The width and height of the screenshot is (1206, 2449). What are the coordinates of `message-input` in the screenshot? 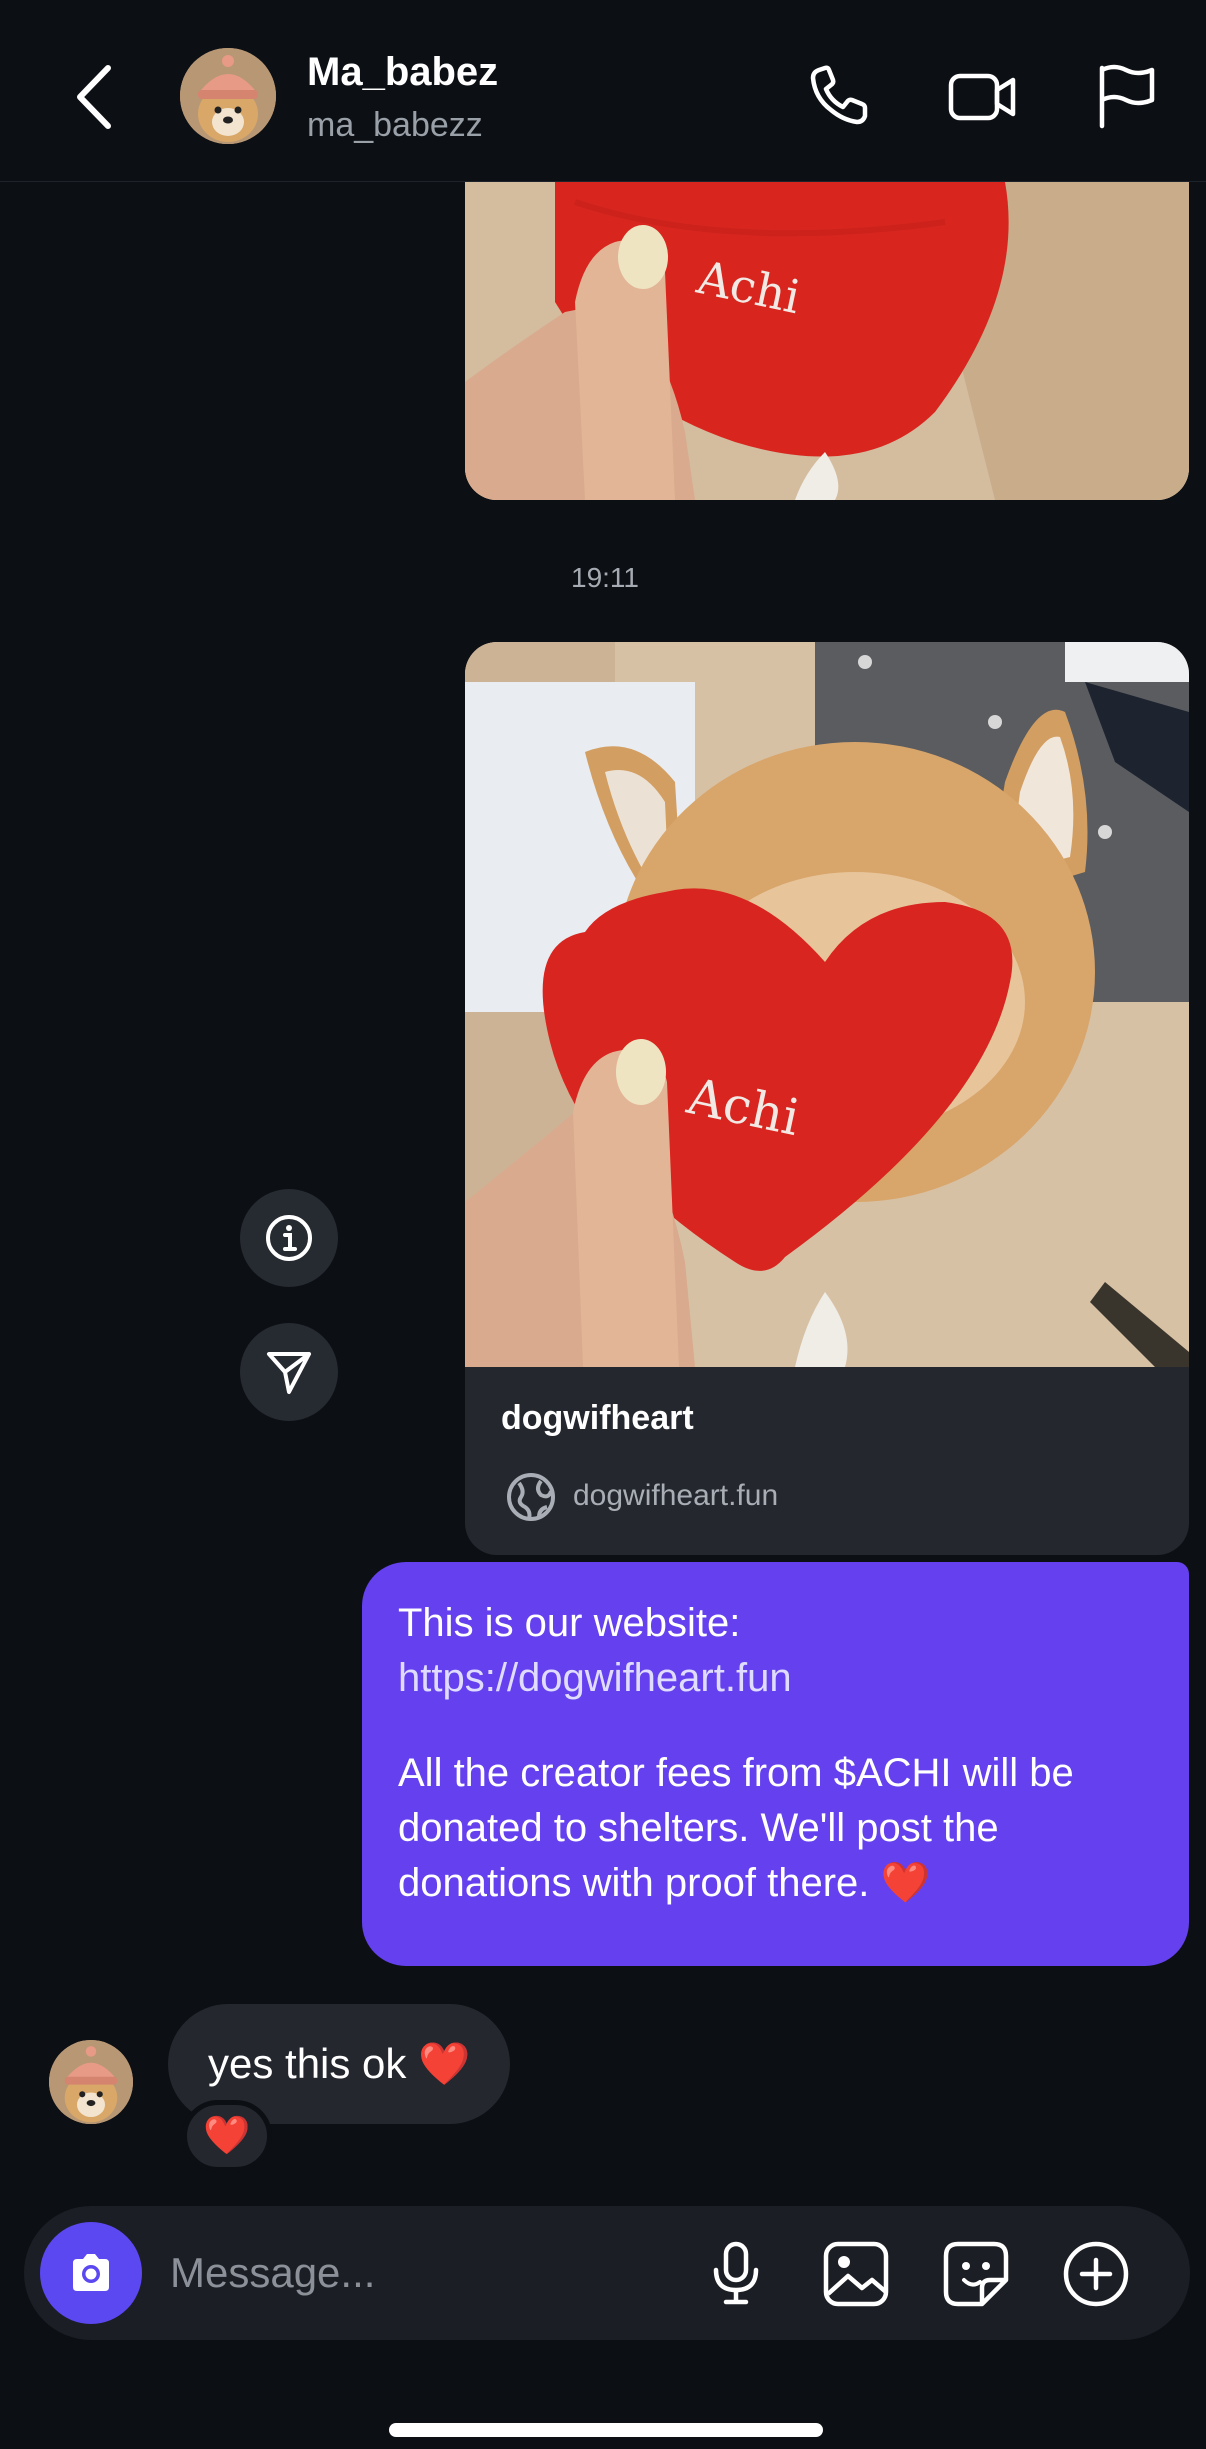 It's located at (420, 2273).